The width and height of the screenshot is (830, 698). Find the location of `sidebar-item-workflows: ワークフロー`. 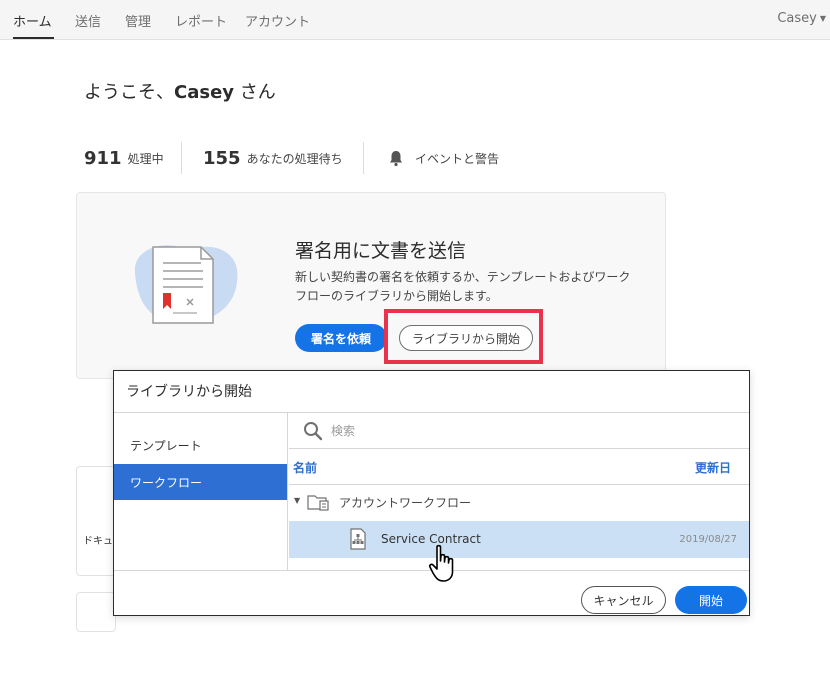

sidebar-item-workflows: ワークフロー is located at coordinates (200, 482).